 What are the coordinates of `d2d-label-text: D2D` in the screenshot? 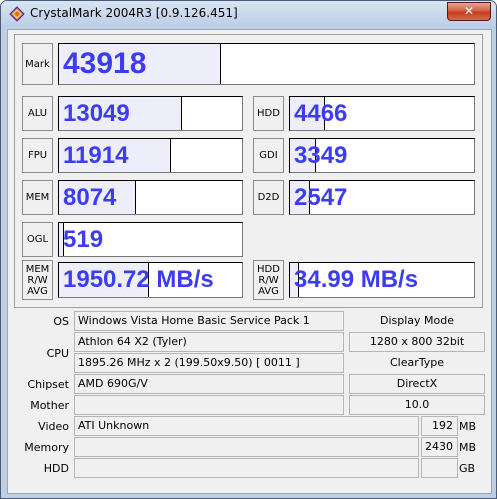 It's located at (268, 197).